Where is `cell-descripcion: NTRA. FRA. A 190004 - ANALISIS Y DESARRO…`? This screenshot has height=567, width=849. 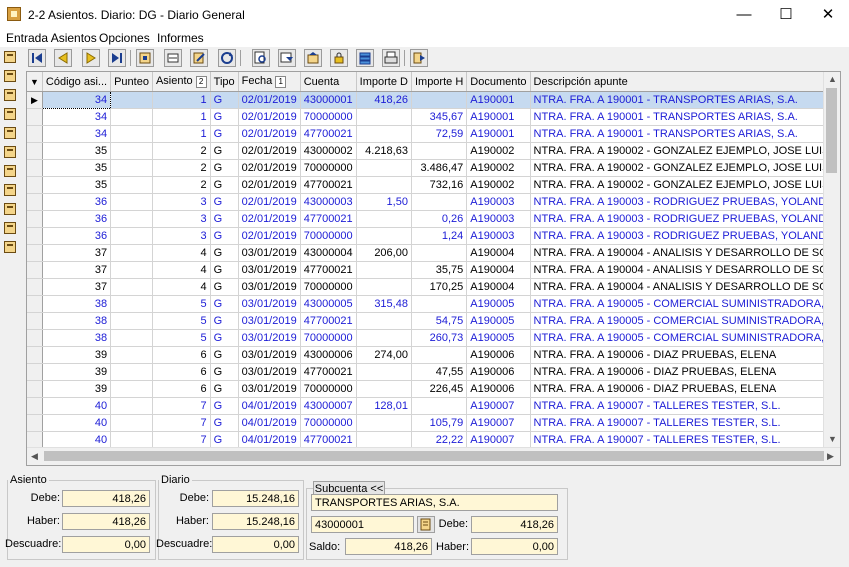
cell-descripcion: NTRA. FRA. A 190004 - ANALISIS Y DESARRO… is located at coordinates (685, 253).